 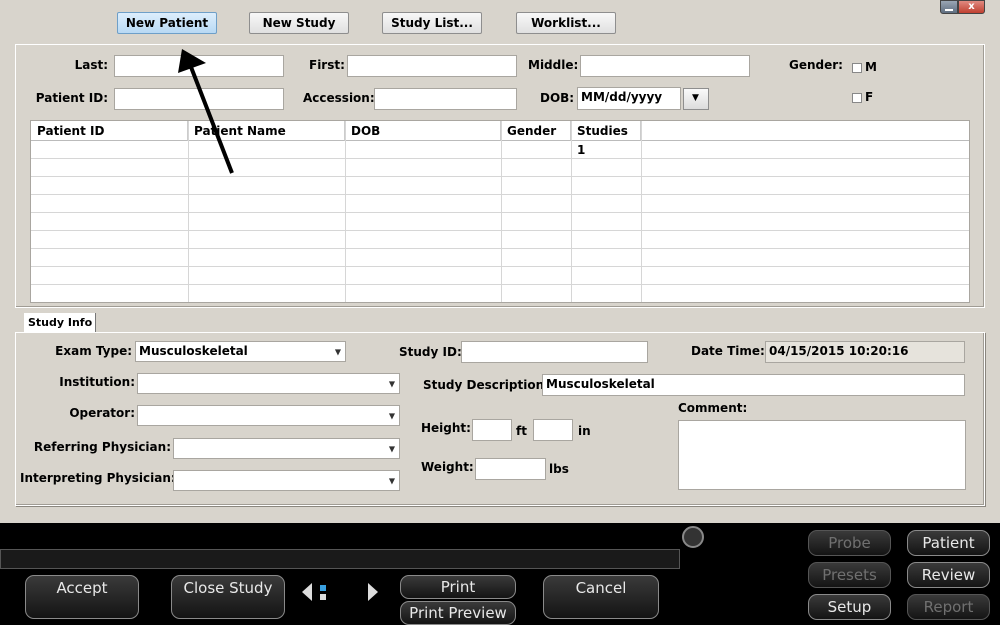 What do you see at coordinates (869, 97) in the screenshot?
I see `gender-f-label: F` at bounding box center [869, 97].